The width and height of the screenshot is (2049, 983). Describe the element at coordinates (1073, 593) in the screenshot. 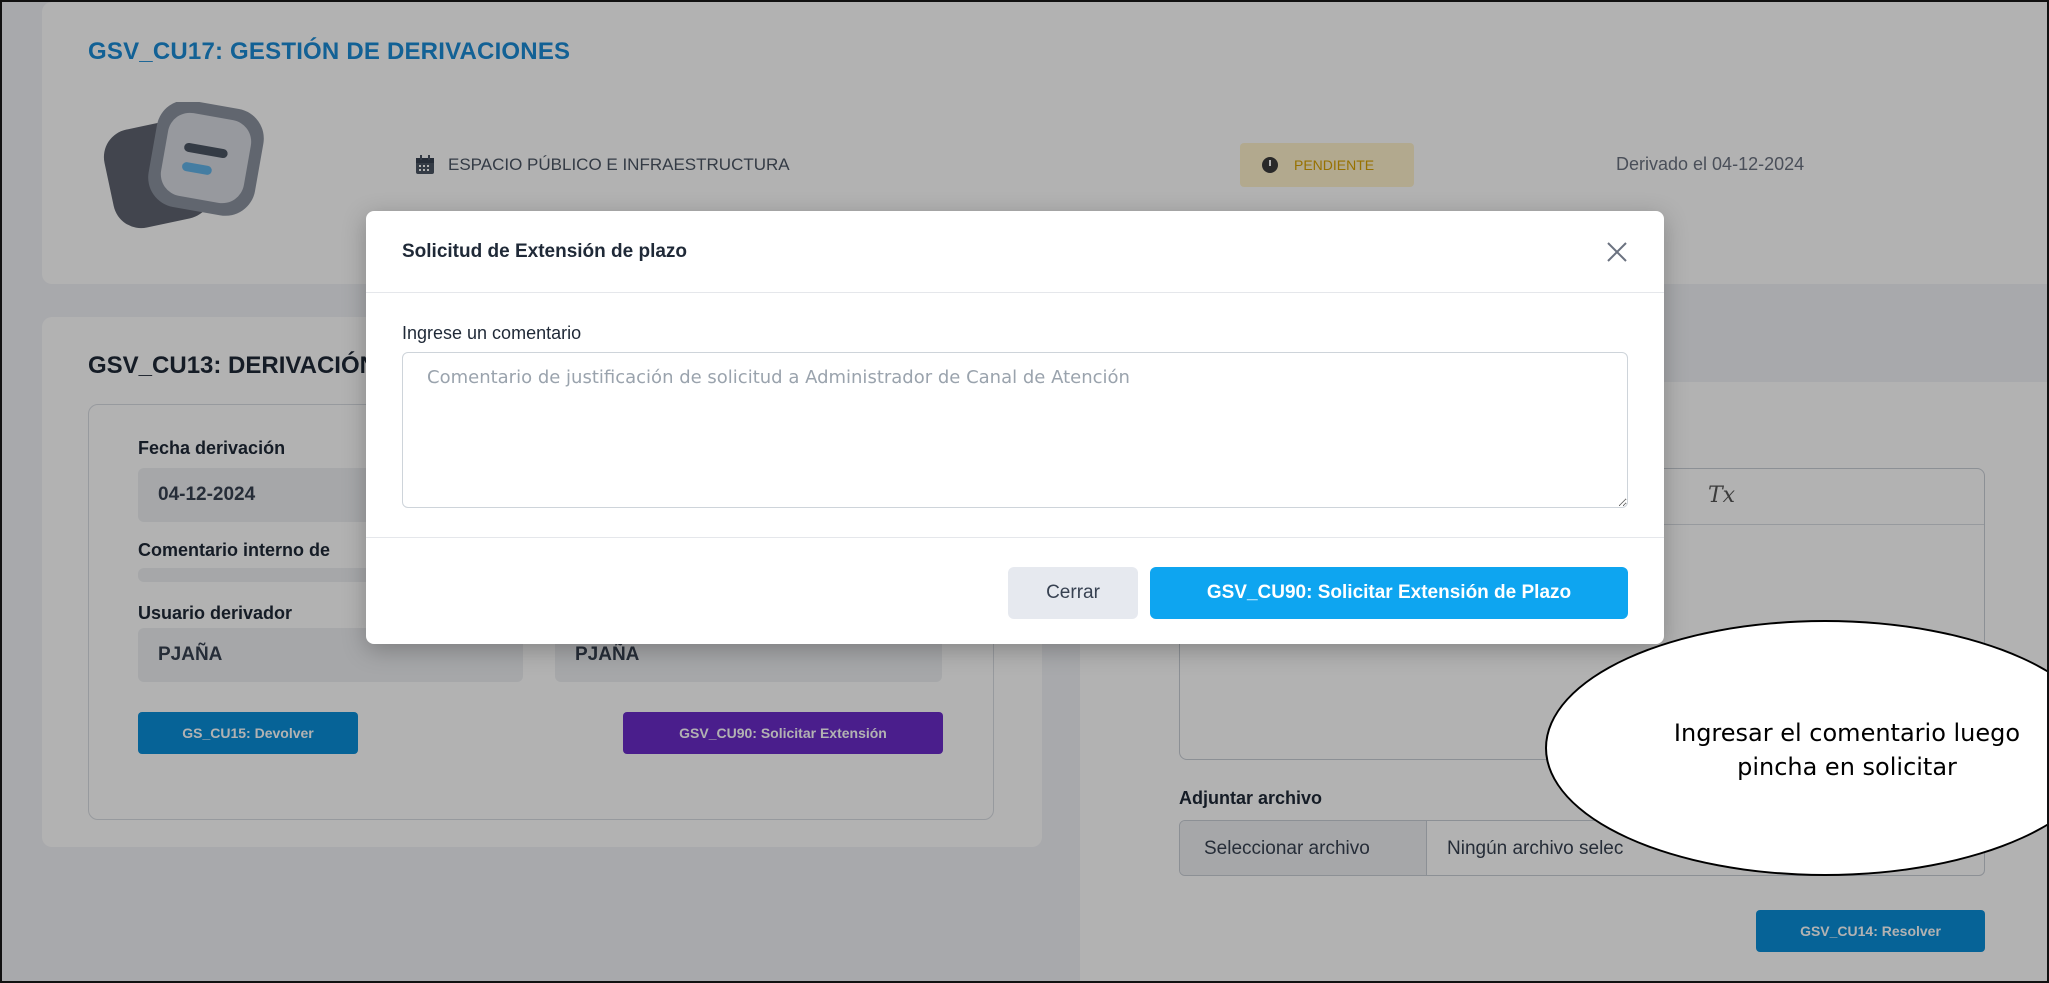

I see `close-button: Cerrar` at that location.